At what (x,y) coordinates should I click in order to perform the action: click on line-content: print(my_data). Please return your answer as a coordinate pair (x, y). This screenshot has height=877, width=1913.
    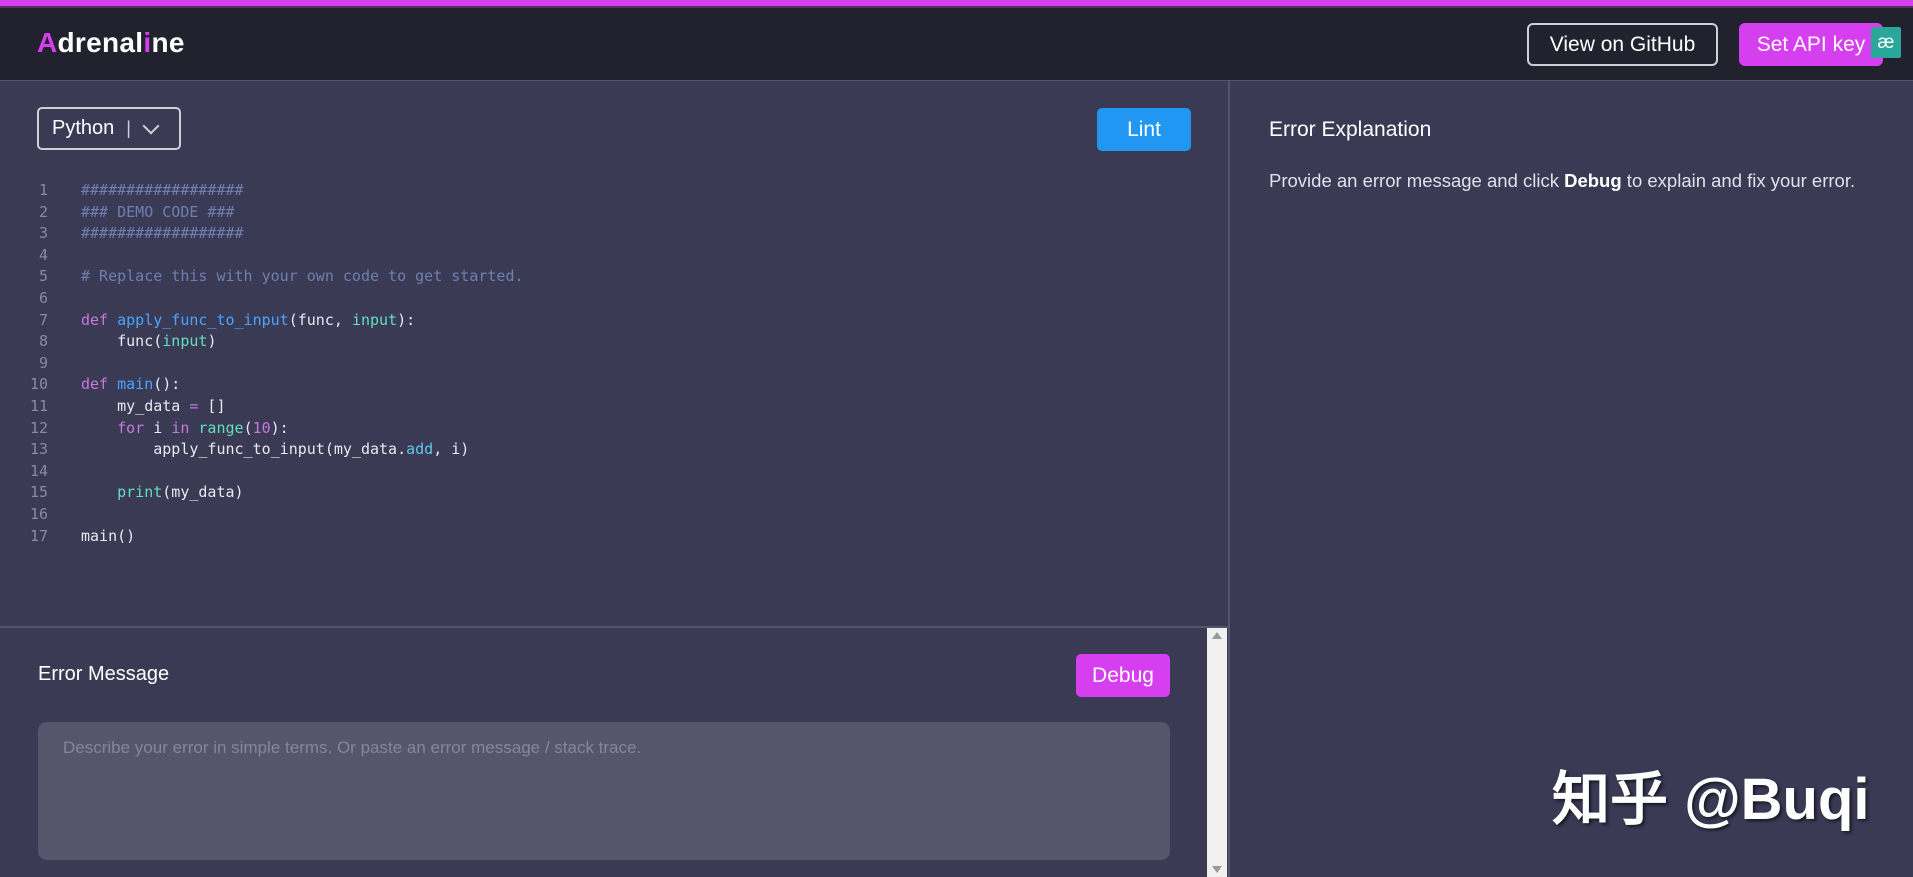
    Looking at the image, I should click on (162, 493).